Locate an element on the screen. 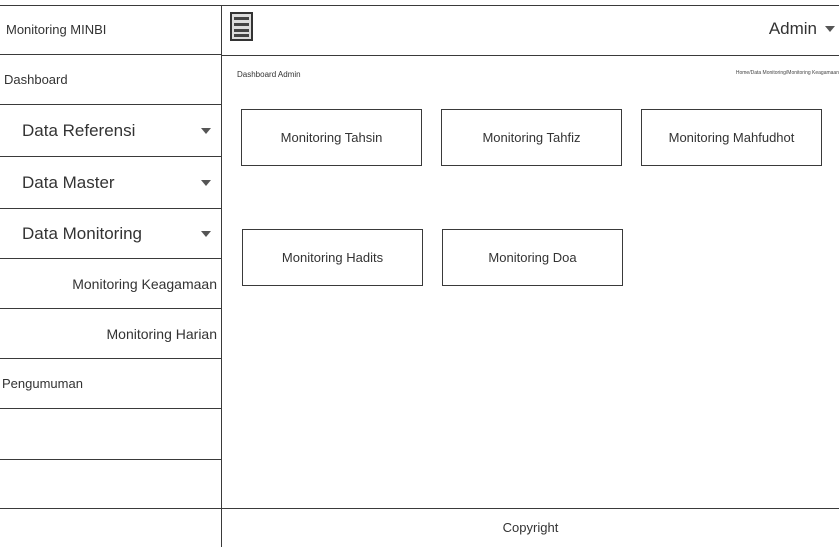 This screenshot has height=547, width=839. sidebar-item-data-master: Data Master is located at coordinates (110, 183).